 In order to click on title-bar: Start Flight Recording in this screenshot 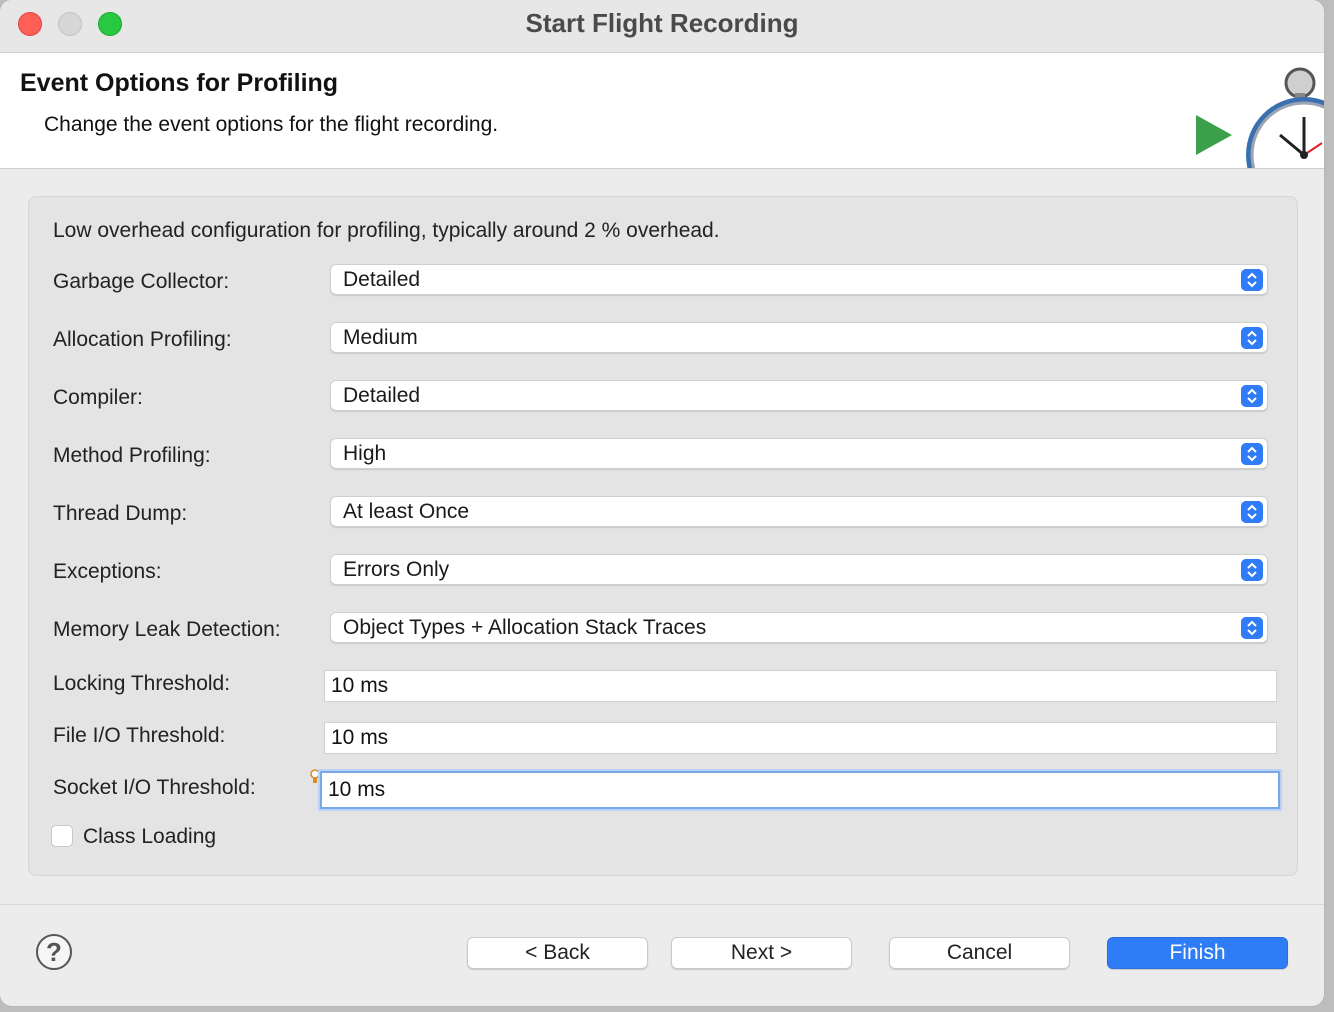, I will do `click(662, 26)`.